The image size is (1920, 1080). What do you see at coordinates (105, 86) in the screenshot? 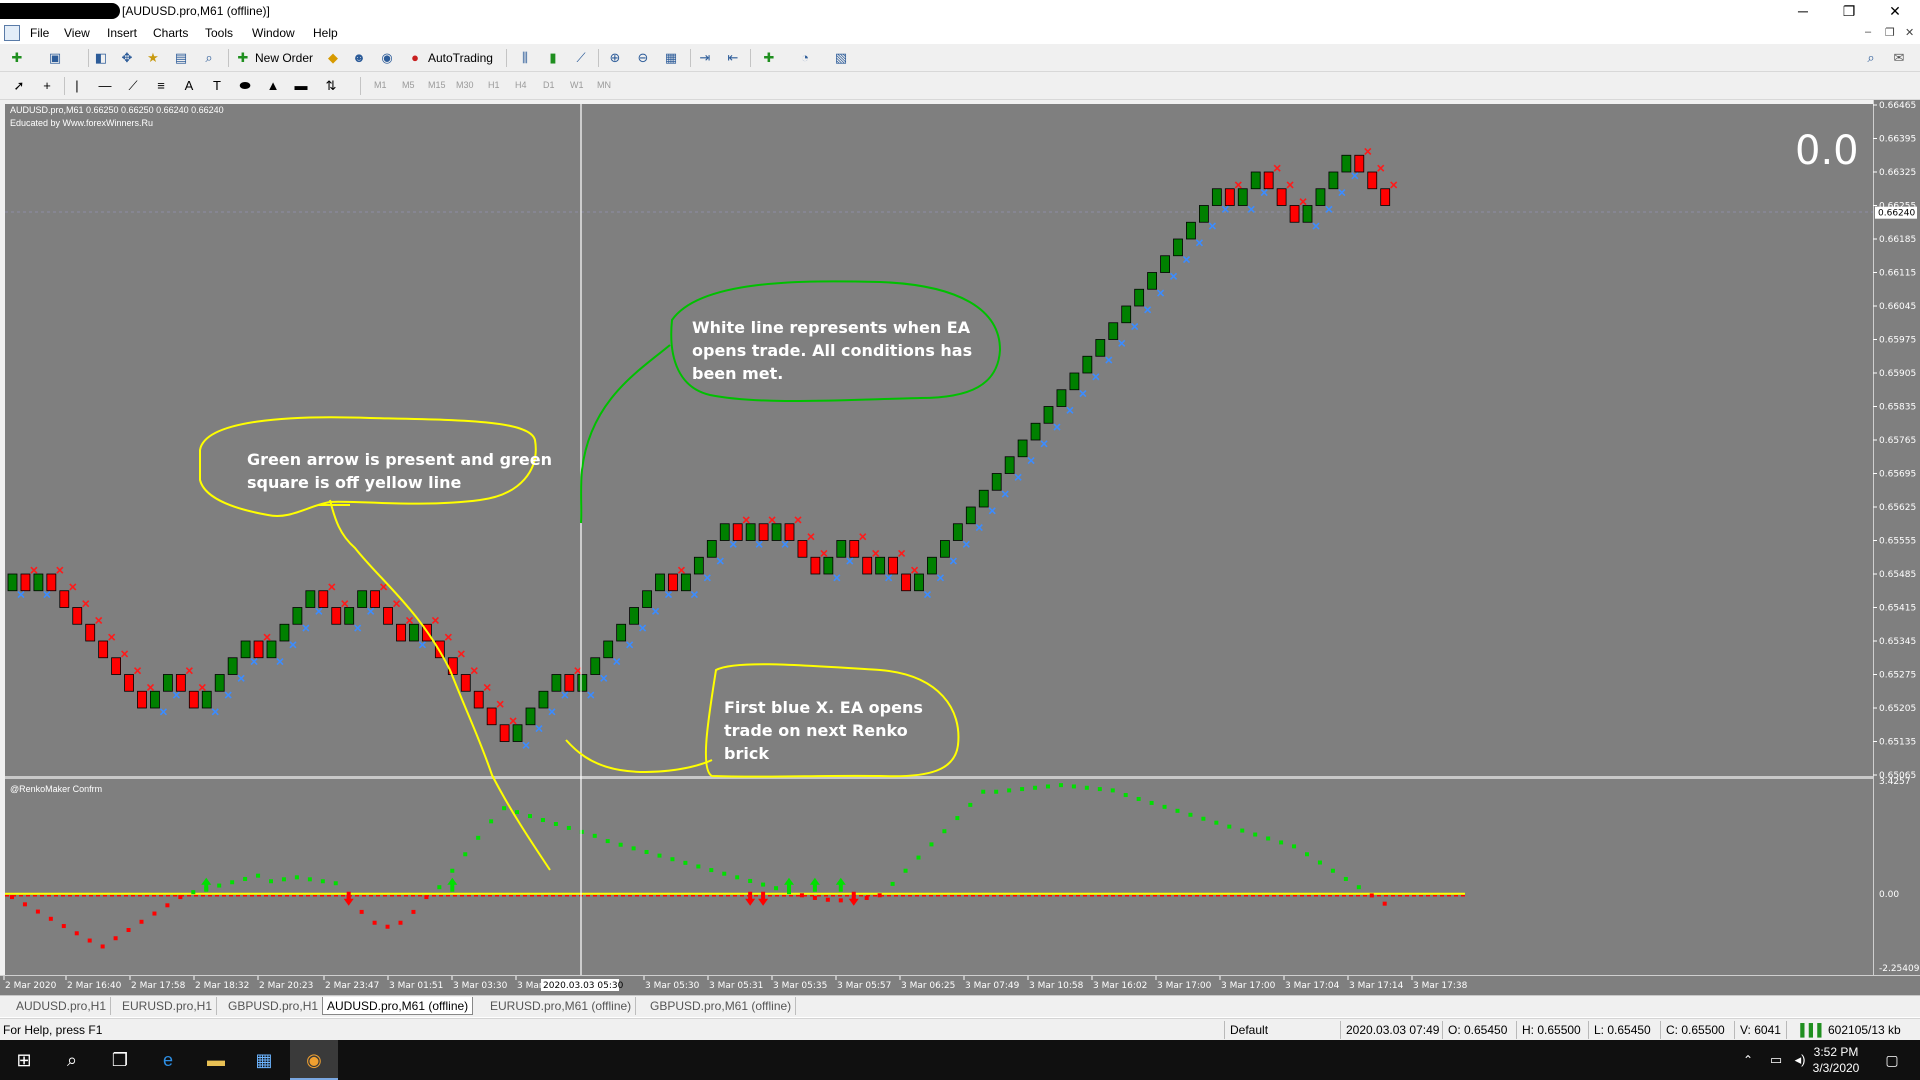
I see `horizontal-line-icon: —` at bounding box center [105, 86].